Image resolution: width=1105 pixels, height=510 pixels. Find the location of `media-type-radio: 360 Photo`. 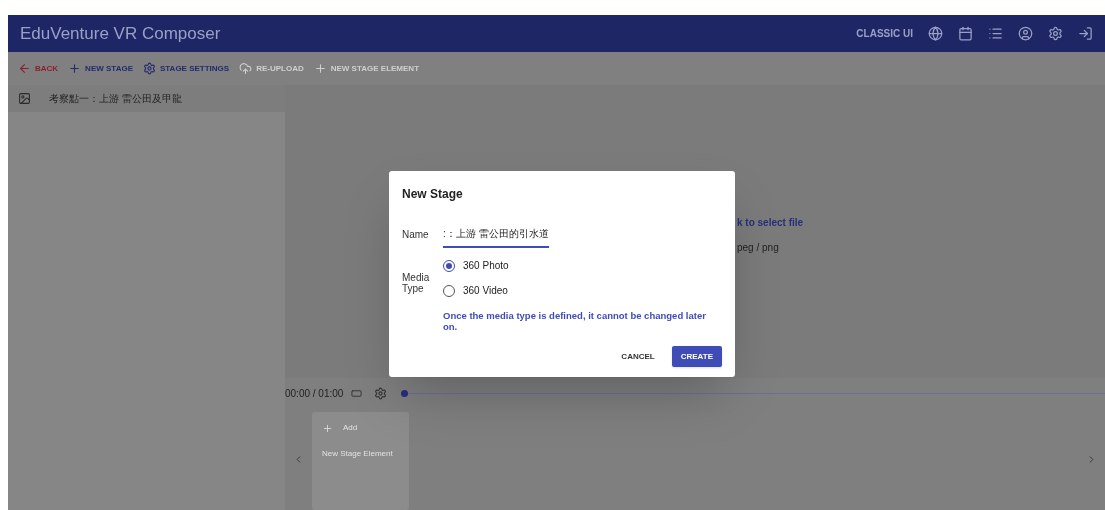

media-type-radio: 360 Photo is located at coordinates (476, 265).